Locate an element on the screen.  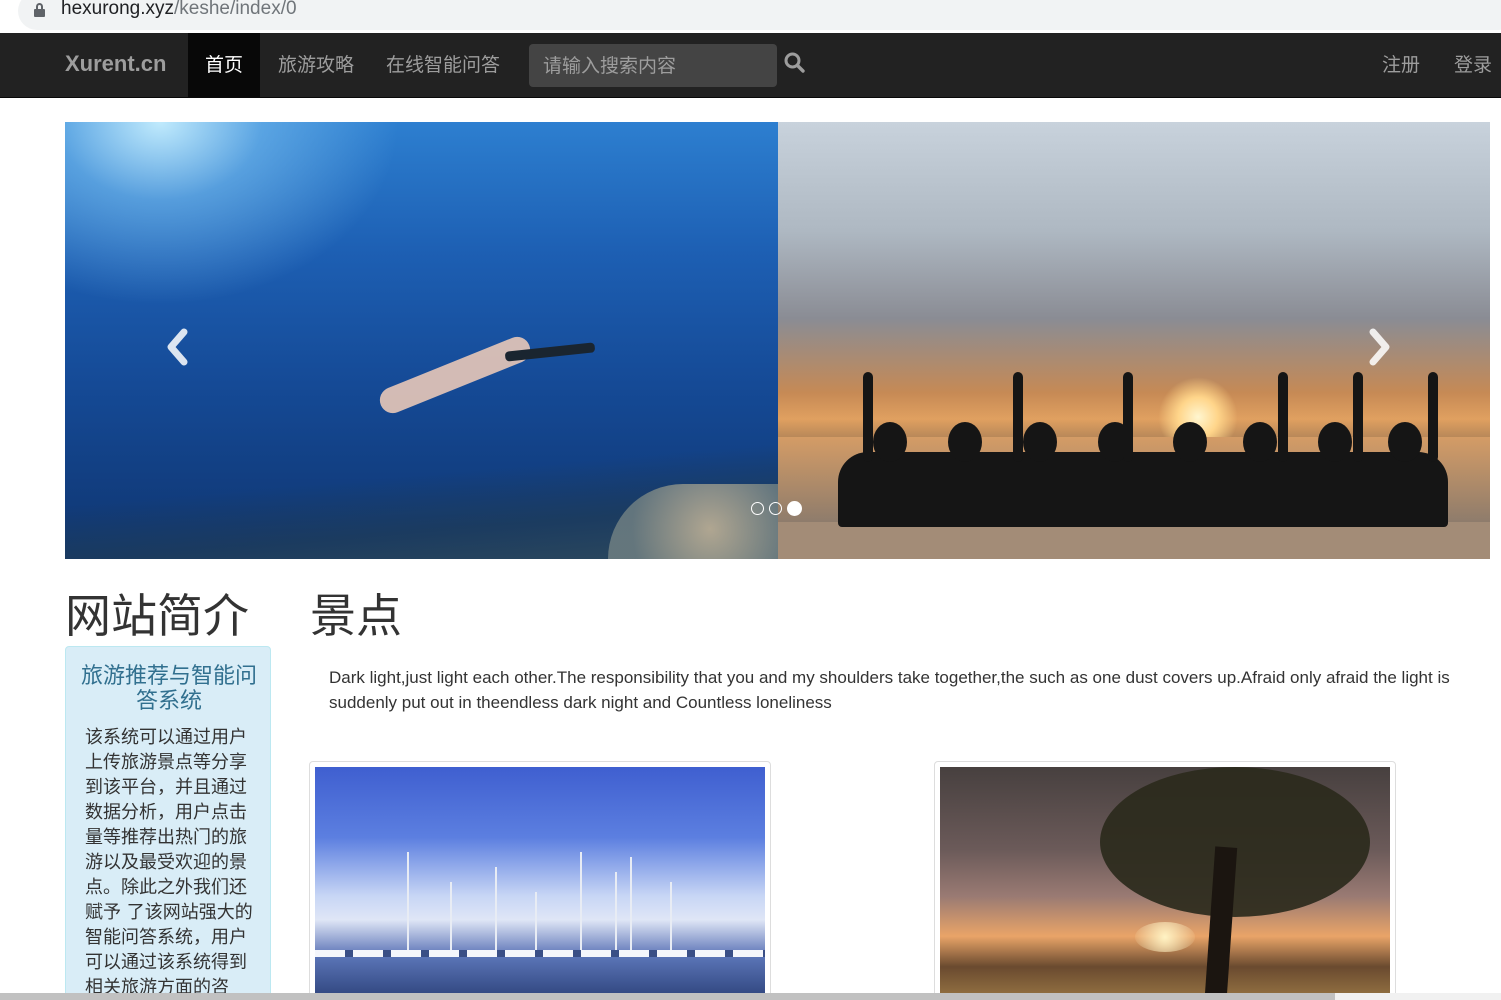
scrollbar-thumb is located at coordinates (667, 996).